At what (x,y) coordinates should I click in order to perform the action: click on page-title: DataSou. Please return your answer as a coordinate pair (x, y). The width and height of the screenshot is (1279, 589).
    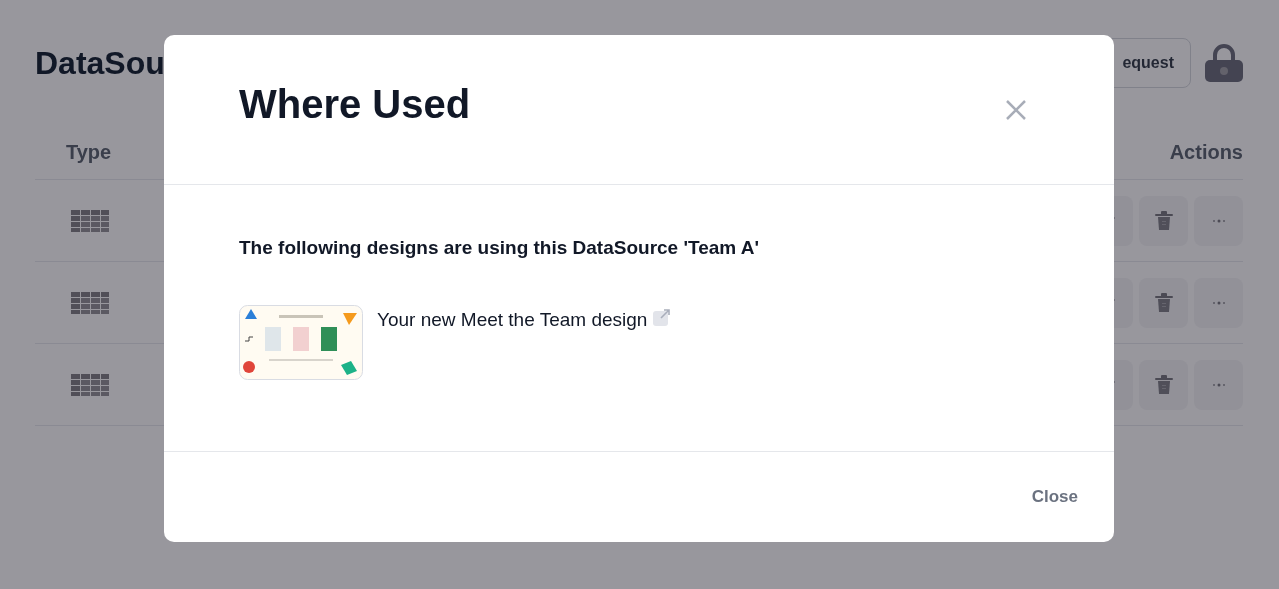
    Looking at the image, I should click on (100, 63).